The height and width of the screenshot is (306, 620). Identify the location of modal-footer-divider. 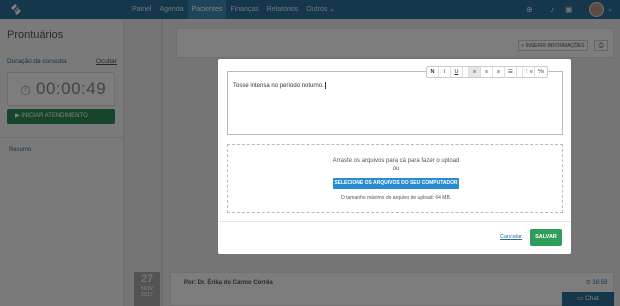
(394, 221).